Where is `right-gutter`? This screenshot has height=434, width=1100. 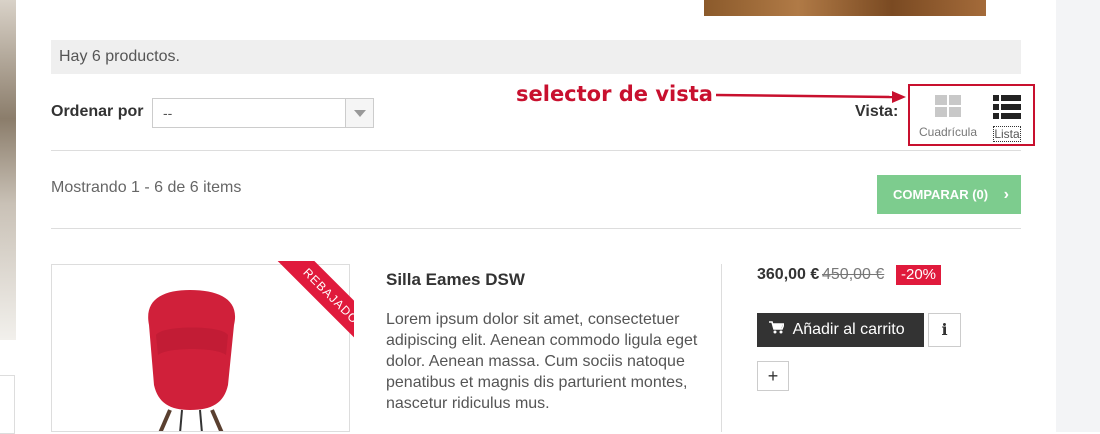 right-gutter is located at coordinates (1078, 216).